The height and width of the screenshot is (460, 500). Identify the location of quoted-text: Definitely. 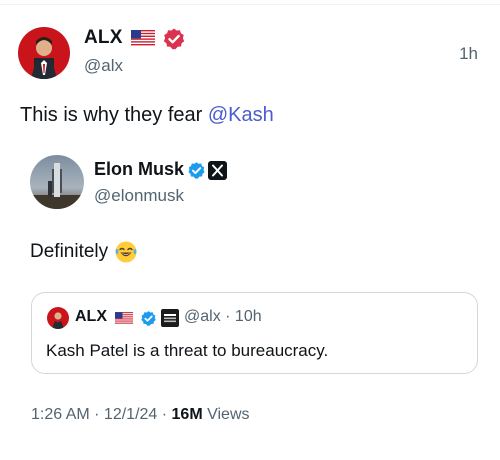
(69, 251).